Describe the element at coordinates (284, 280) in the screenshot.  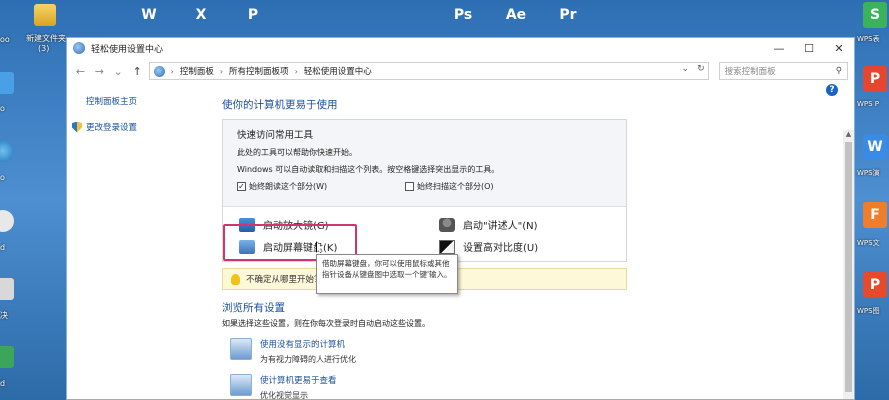
I see `tip-text: 不确定从哪里开始？` at that location.